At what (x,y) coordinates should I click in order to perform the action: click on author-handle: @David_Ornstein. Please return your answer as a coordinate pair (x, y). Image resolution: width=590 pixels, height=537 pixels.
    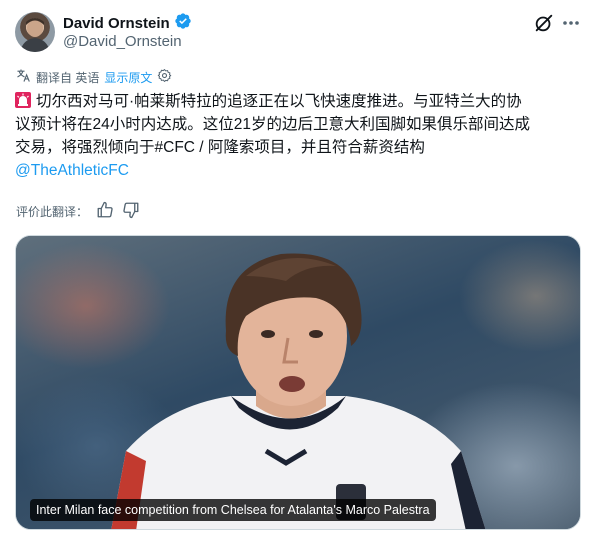
    Looking at the image, I should click on (122, 41).